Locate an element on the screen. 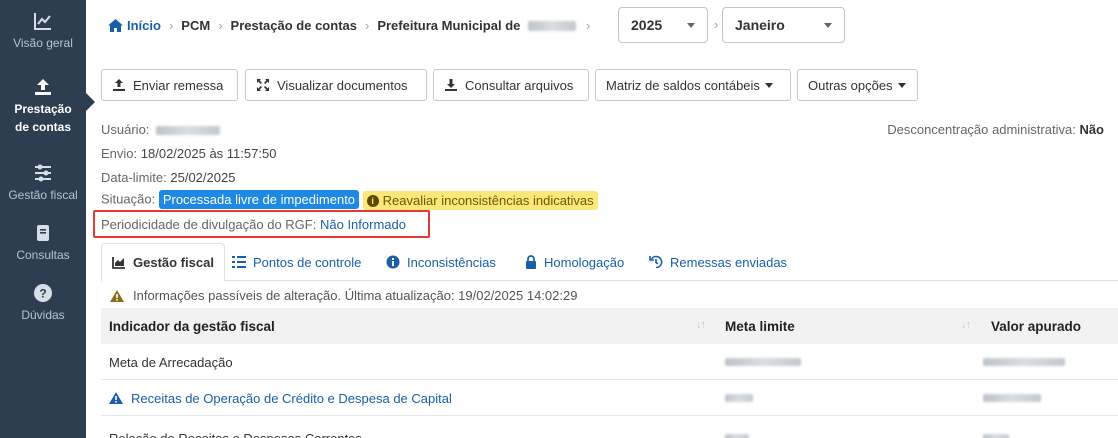 Image resolution: width=1118 pixels, height=438 pixels. deadline-label: Data-limite: is located at coordinates (134, 177).